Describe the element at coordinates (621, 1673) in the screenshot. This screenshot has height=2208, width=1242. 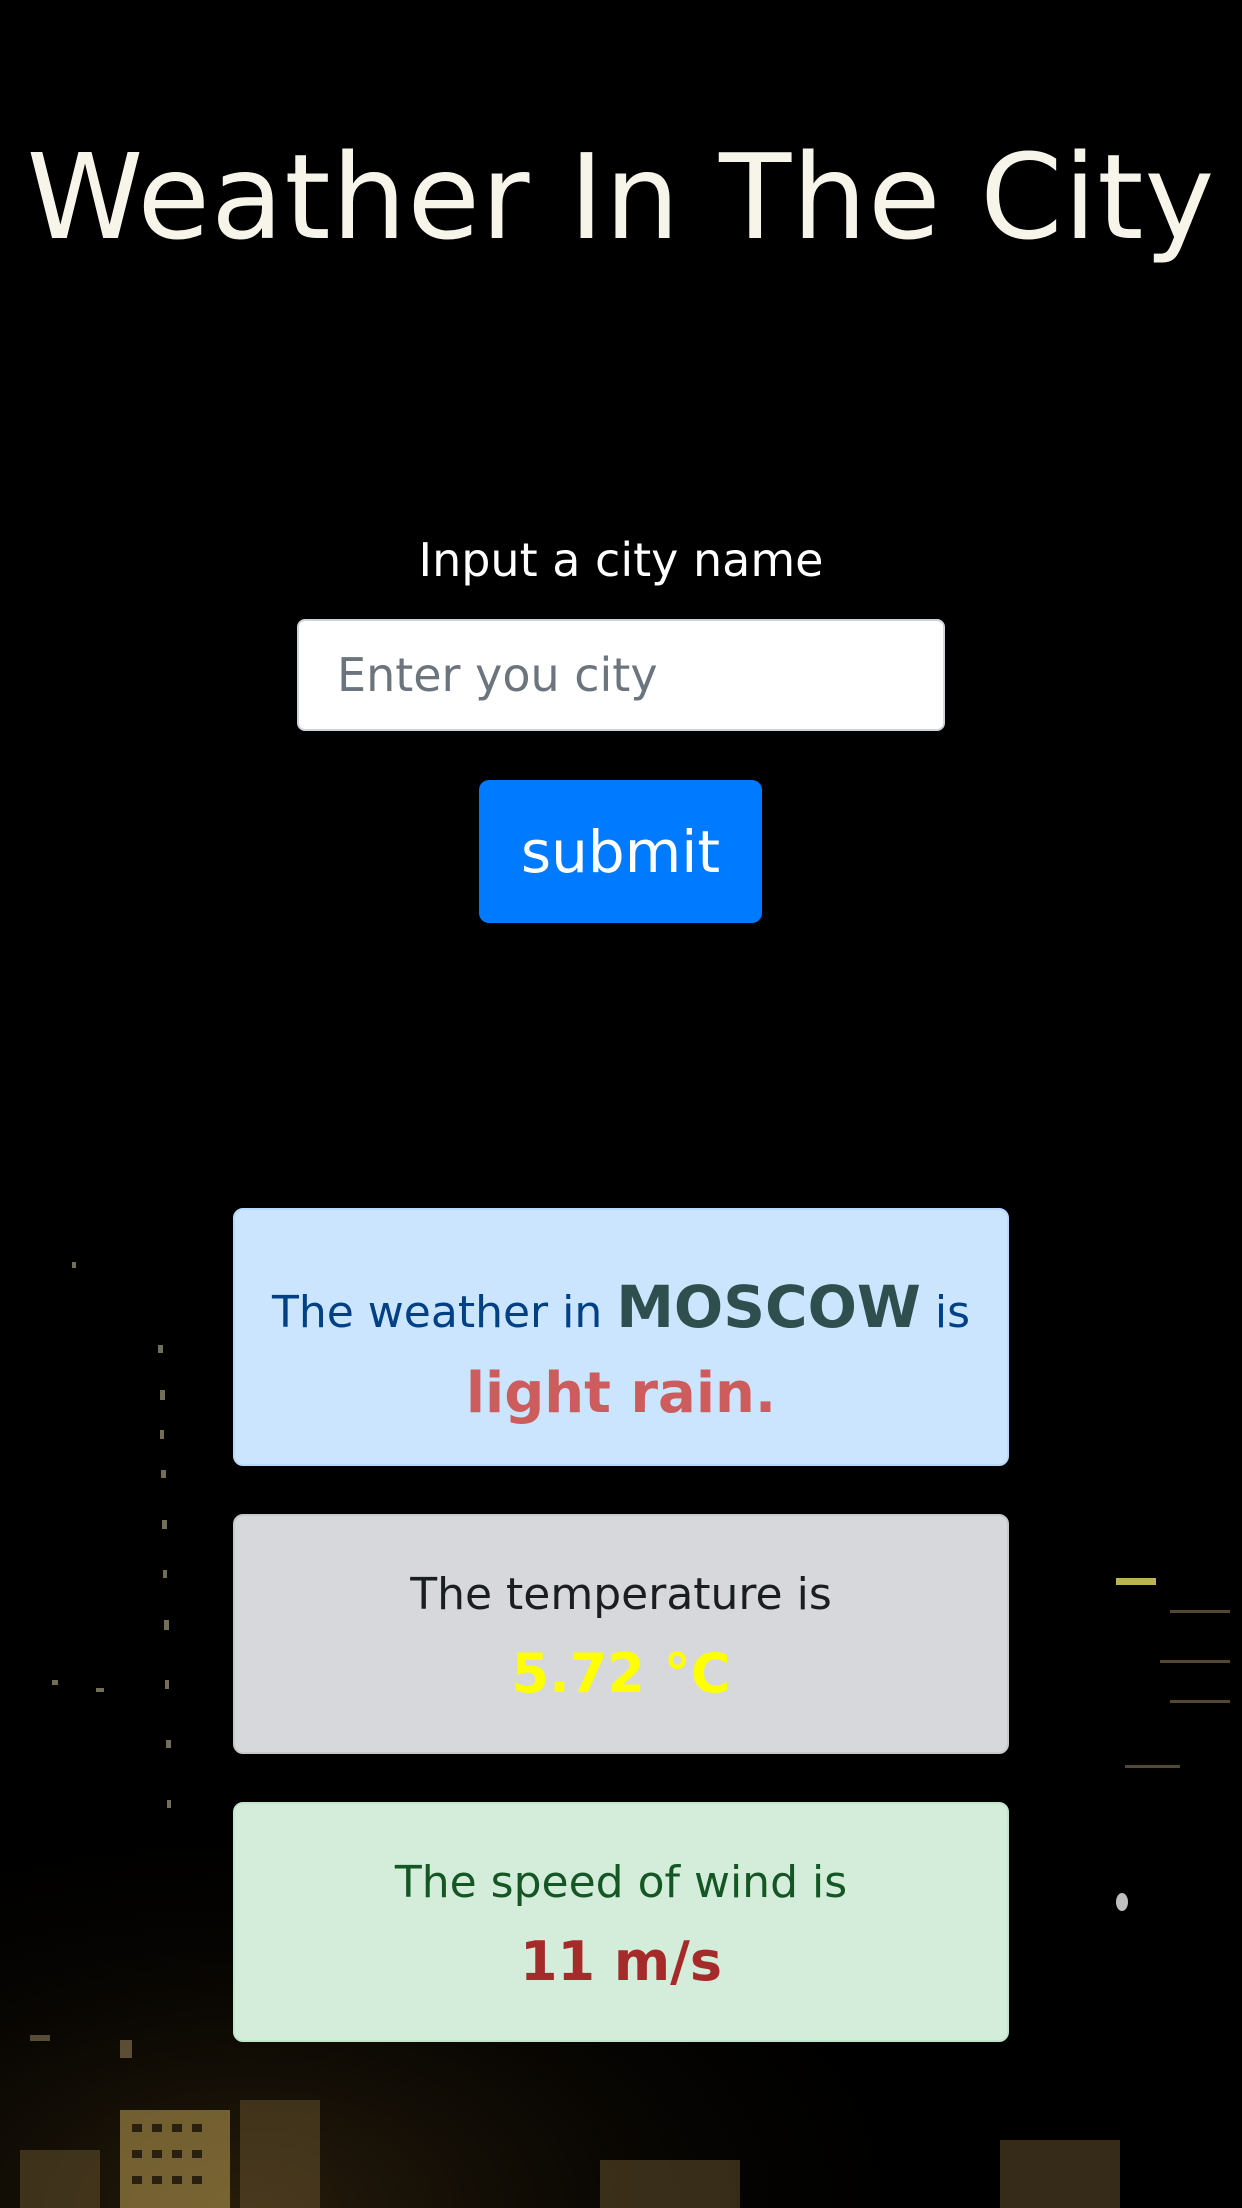
I see `temperature-value: 5.72 °C` at that location.